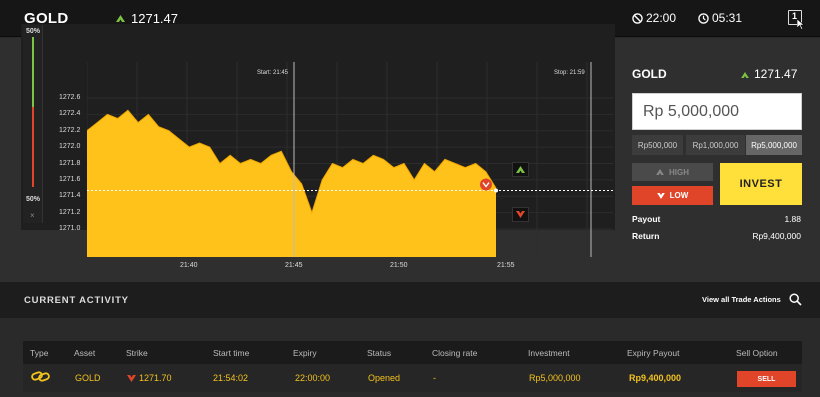 The height and width of the screenshot is (397, 820). I want to click on x-tick-label: 21:50, so click(399, 265).